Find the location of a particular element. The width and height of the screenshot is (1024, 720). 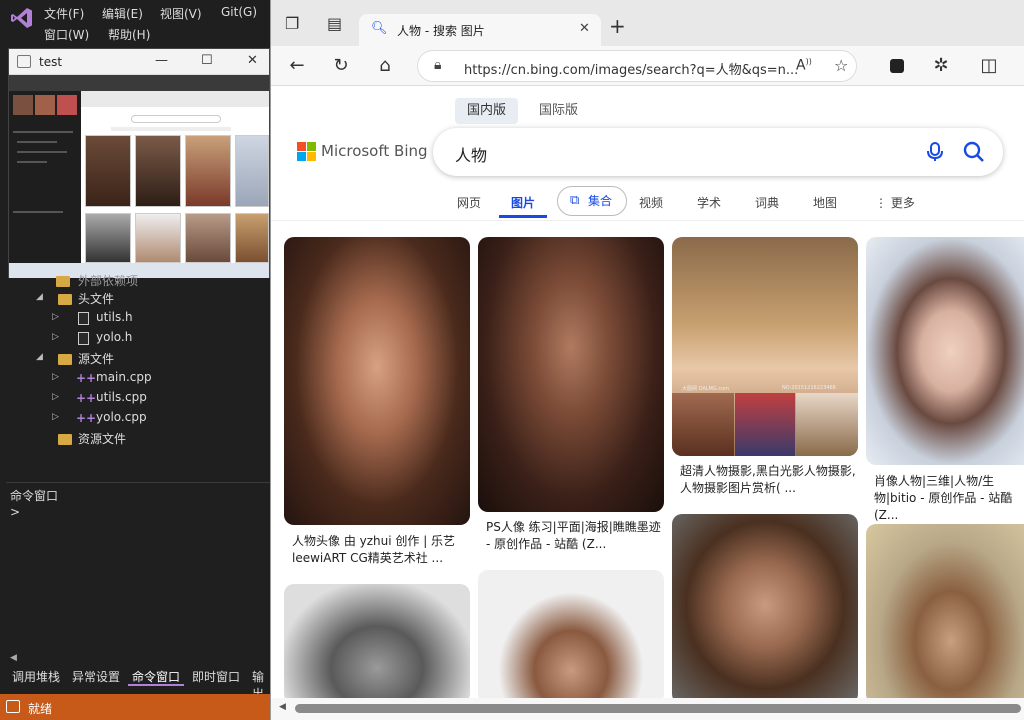

split-screen-icon: ◫ is located at coordinates (989, 66).